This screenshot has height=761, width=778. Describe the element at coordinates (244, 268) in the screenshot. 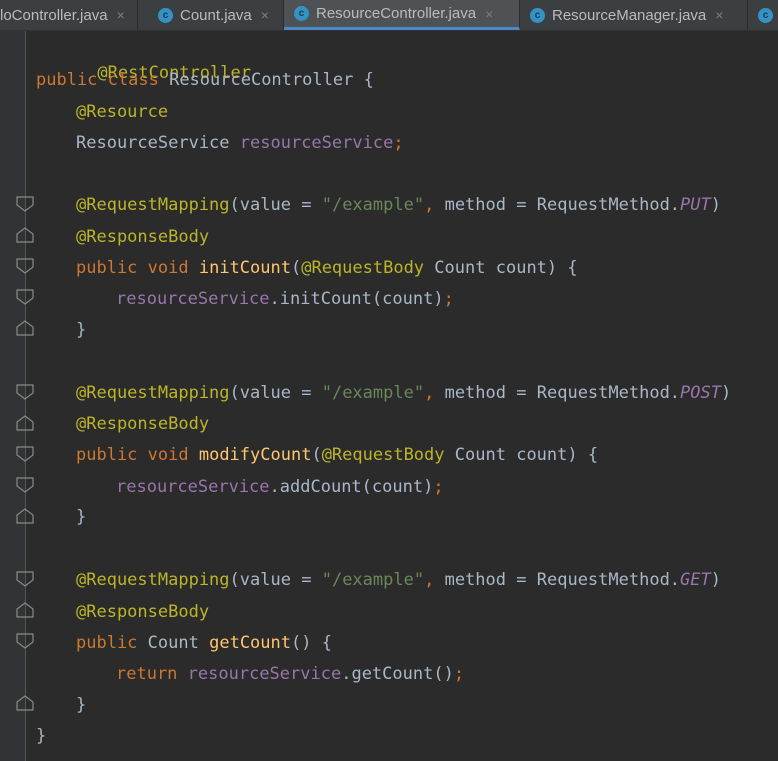

I see `method-name-token: initCount` at that location.